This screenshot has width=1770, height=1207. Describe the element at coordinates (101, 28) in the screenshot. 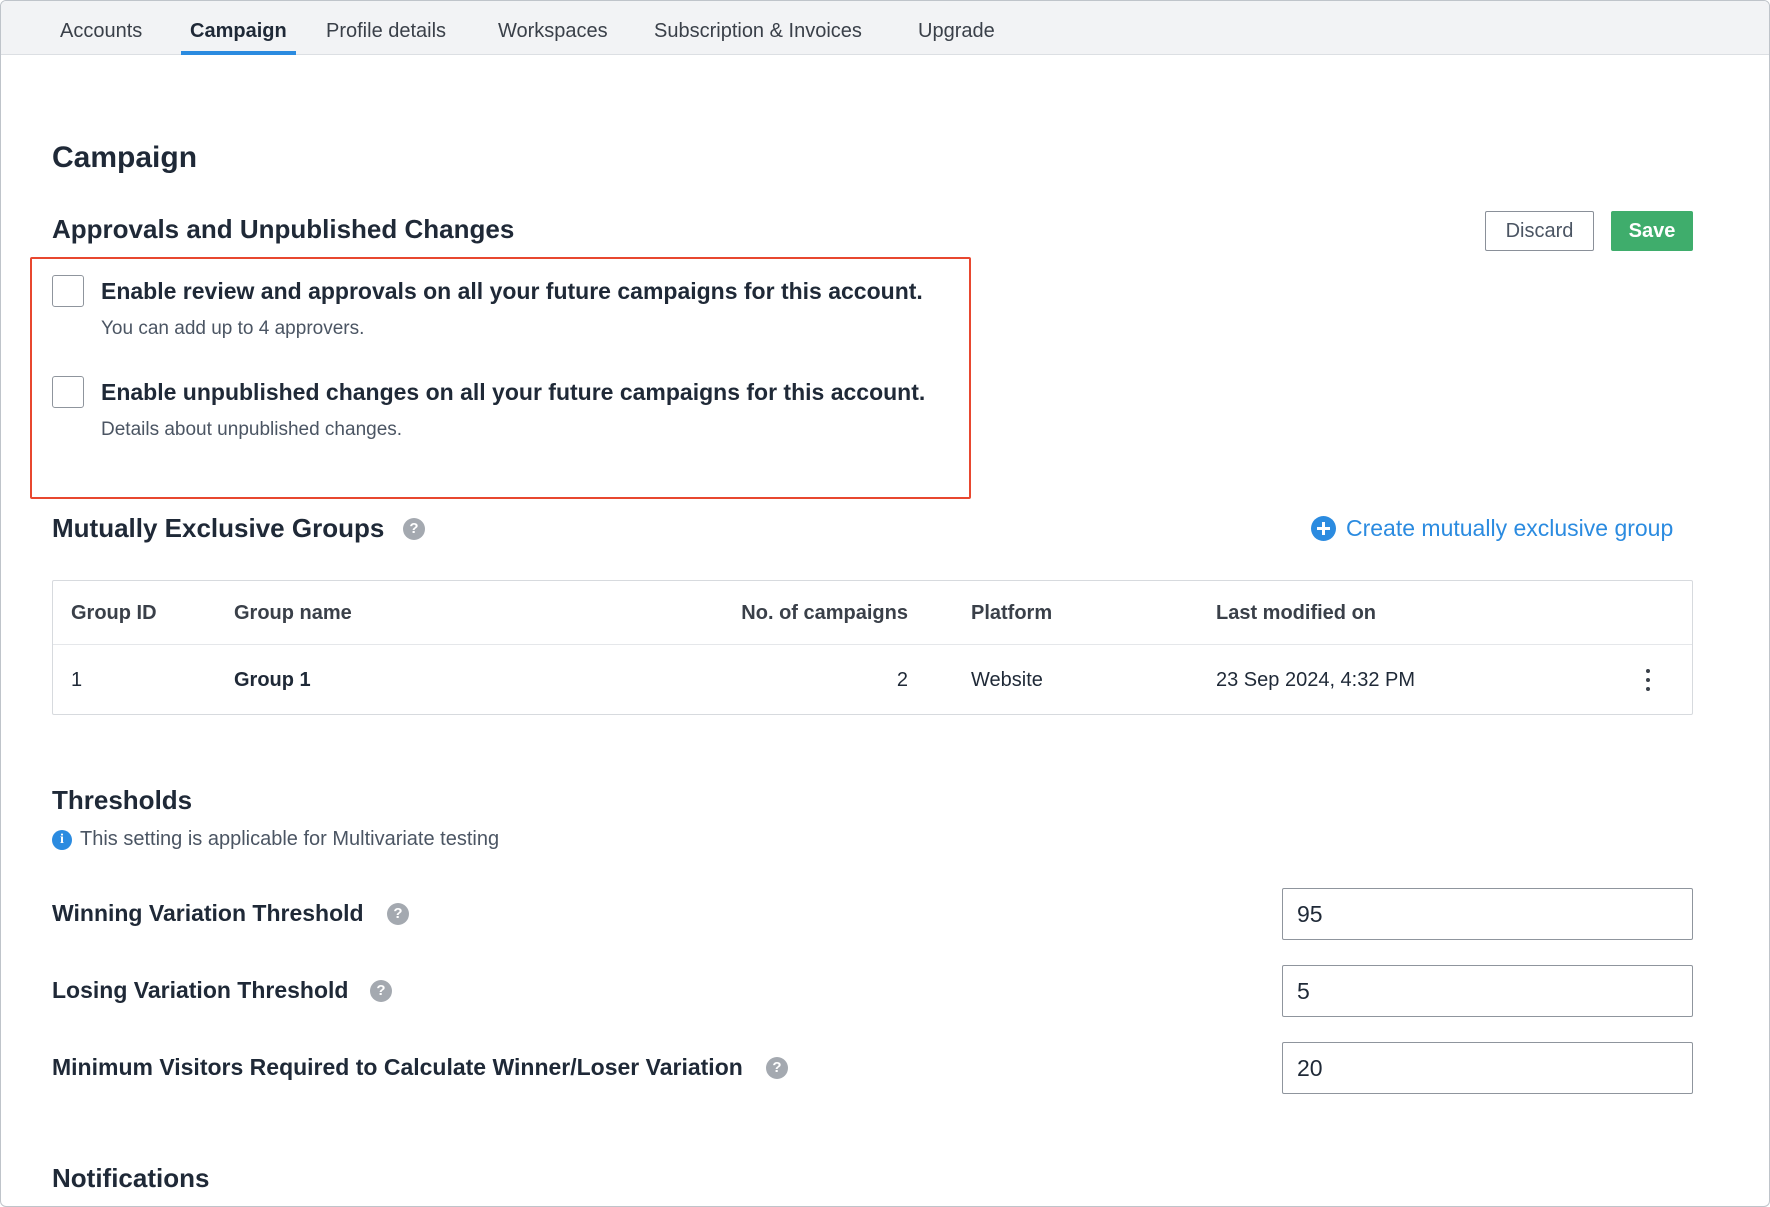

I see `tab-accounts: Accounts` at that location.